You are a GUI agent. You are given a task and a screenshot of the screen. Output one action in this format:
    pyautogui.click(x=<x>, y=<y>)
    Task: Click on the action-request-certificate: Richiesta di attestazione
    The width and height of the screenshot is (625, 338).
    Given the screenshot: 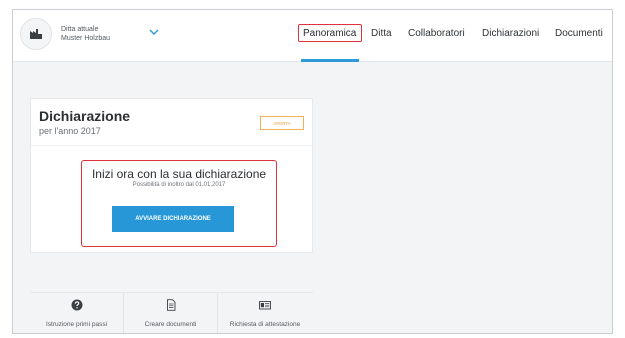 What is the action you would take?
    pyautogui.click(x=265, y=313)
    